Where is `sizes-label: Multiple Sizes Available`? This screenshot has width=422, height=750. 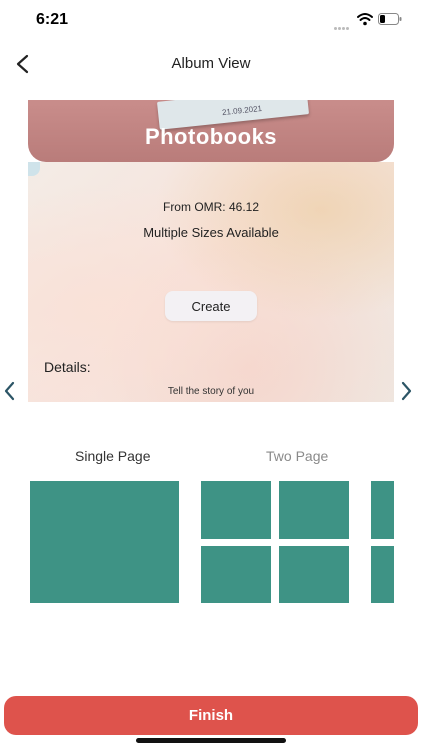
sizes-label: Multiple Sizes Available is located at coordinates (211, 232).